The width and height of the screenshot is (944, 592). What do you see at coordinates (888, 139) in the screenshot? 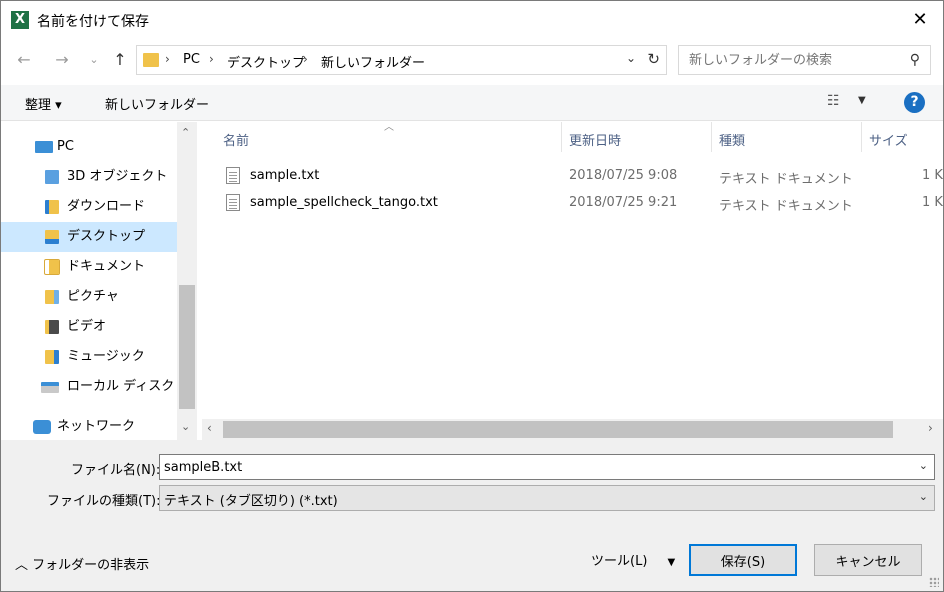
I see `column-header-size: サイズ` at bounding box center [888, 139].